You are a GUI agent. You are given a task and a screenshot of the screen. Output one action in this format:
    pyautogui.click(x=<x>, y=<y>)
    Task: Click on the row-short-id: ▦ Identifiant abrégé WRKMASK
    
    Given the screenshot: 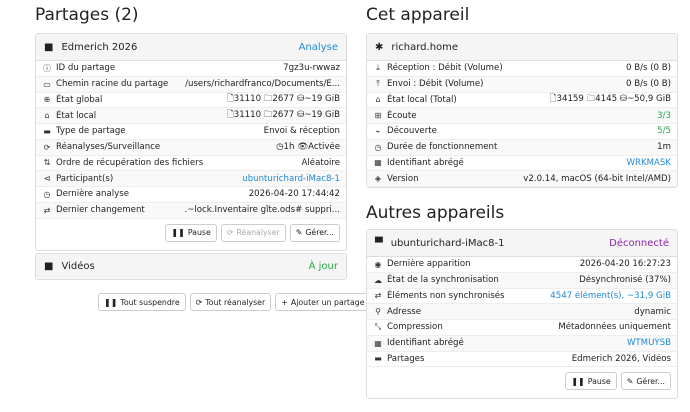 What is the action you would take?
    pyautogui.click(x=522, y=164)
    